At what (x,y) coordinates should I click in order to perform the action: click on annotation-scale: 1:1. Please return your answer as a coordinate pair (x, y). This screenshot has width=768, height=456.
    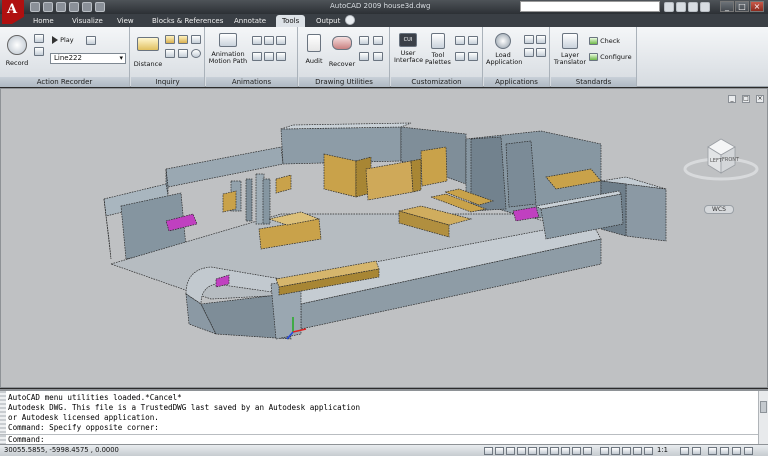
    Looking at the image, I should click on (662, 450).